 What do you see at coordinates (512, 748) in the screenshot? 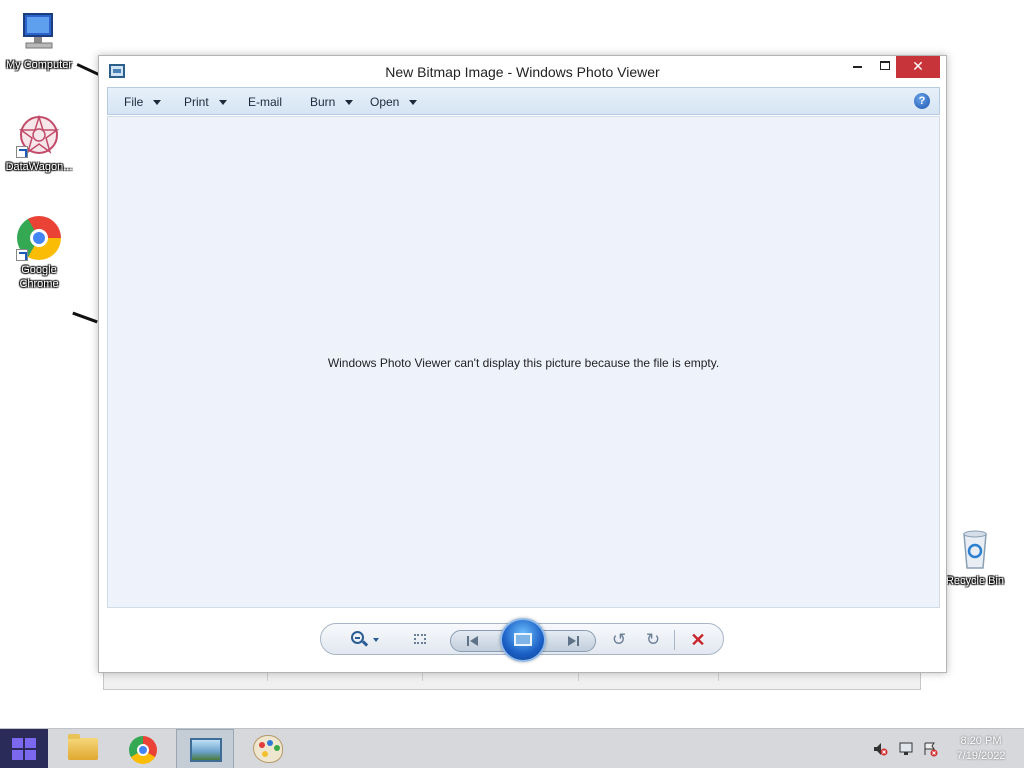
I see `taskbar: 8:20 PM 7/19/2022` at bounding box center [512, 748].